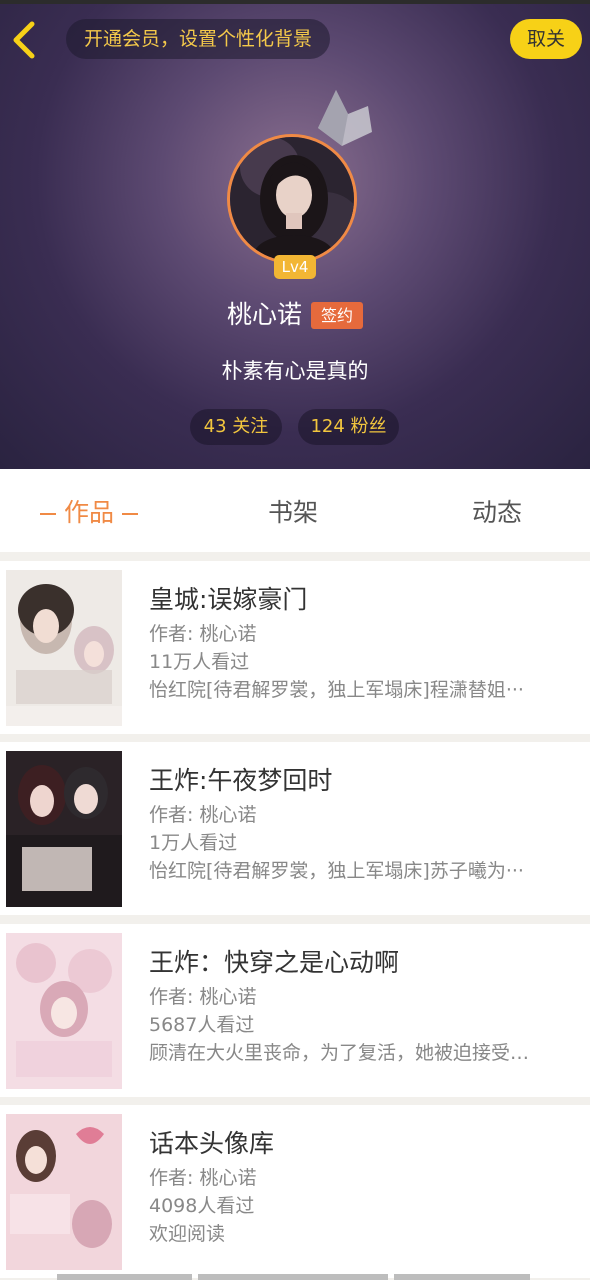 The image size is (590, 1280). I want to click on book-views: 5687人看过, so click(202, 1025).